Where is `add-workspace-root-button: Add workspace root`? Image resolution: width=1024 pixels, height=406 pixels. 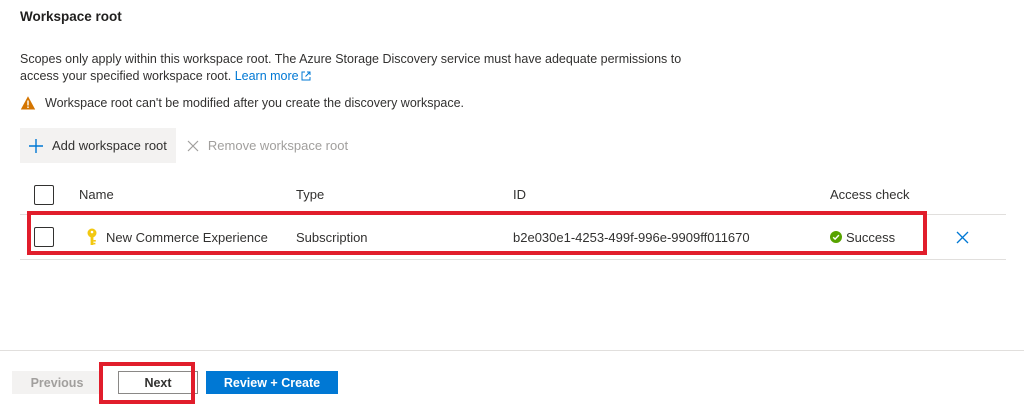
add-workspace-root-button: Add workspace root is located at coordinates (98, 145).